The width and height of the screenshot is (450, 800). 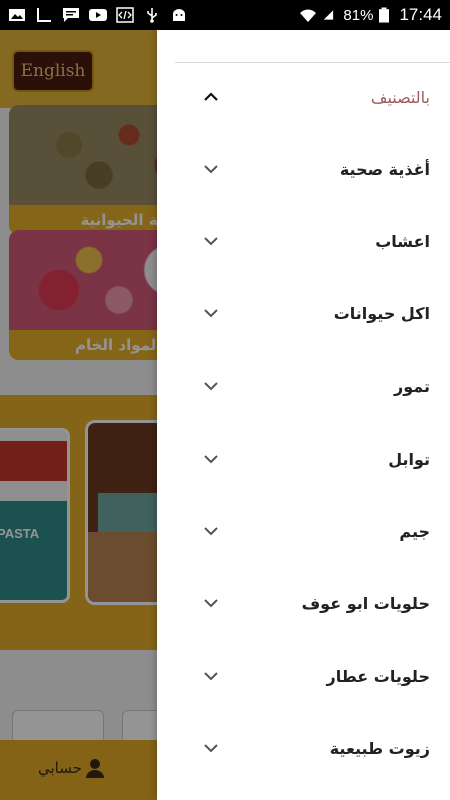 I want to click on menu-item: حلويات عطار, so click(x=303, y=676).